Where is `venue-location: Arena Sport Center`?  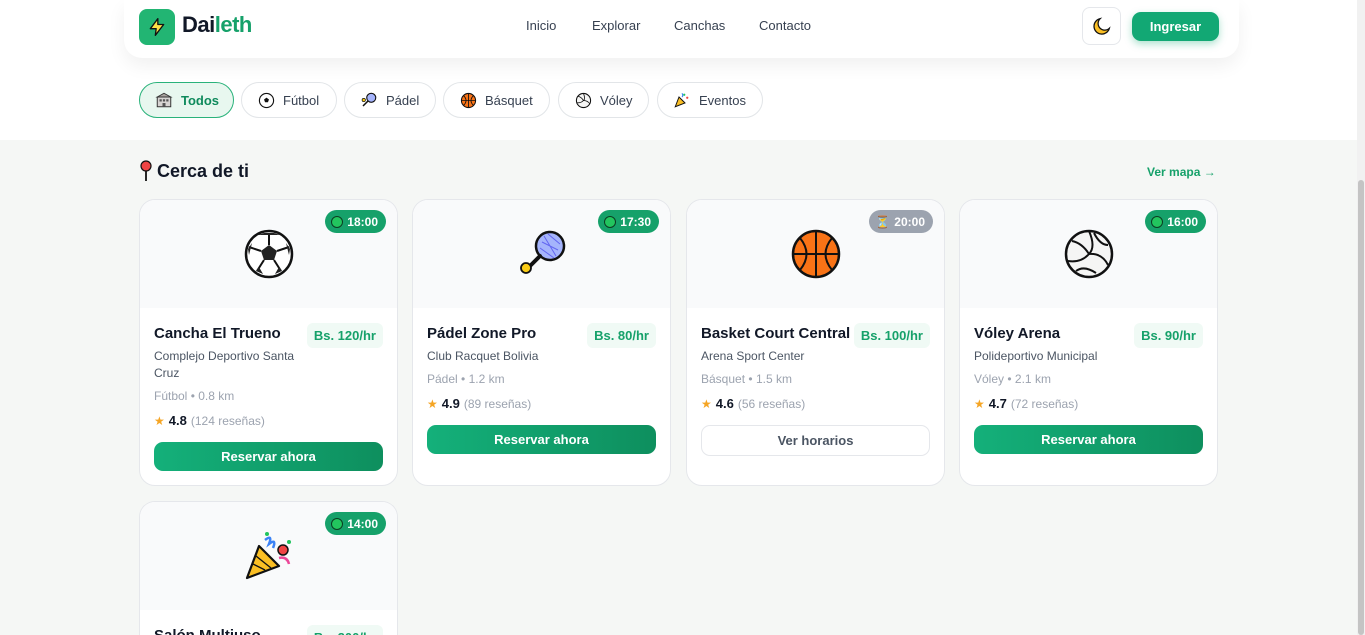
venue-location: Arena Sport Center is located at coordinates (753, 356).